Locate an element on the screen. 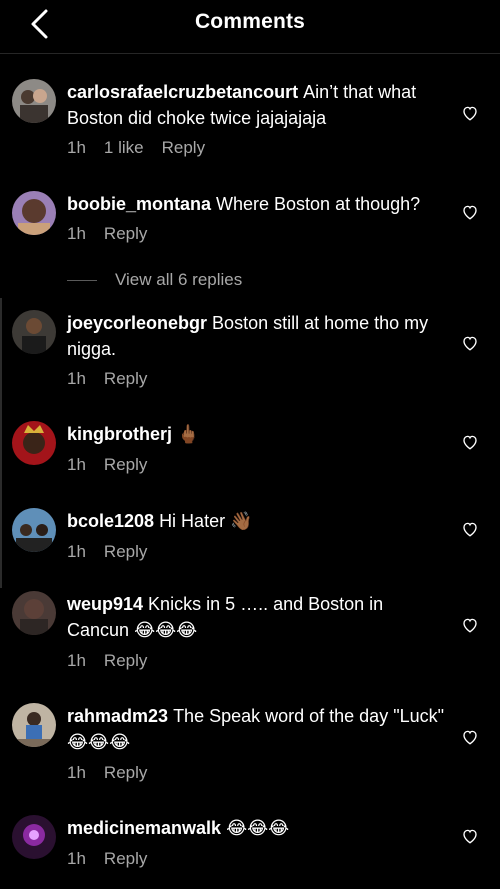 This screenshot has width=500, height=889. comment-username: joeycorleonebgr is located at coordinates (137, 323).